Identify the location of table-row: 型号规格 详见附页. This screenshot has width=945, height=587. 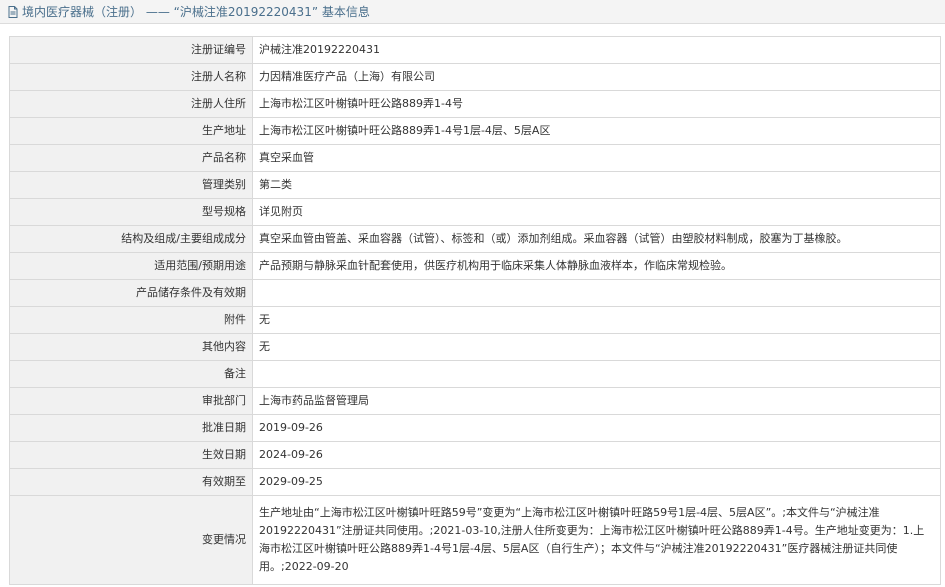
(475, 212).